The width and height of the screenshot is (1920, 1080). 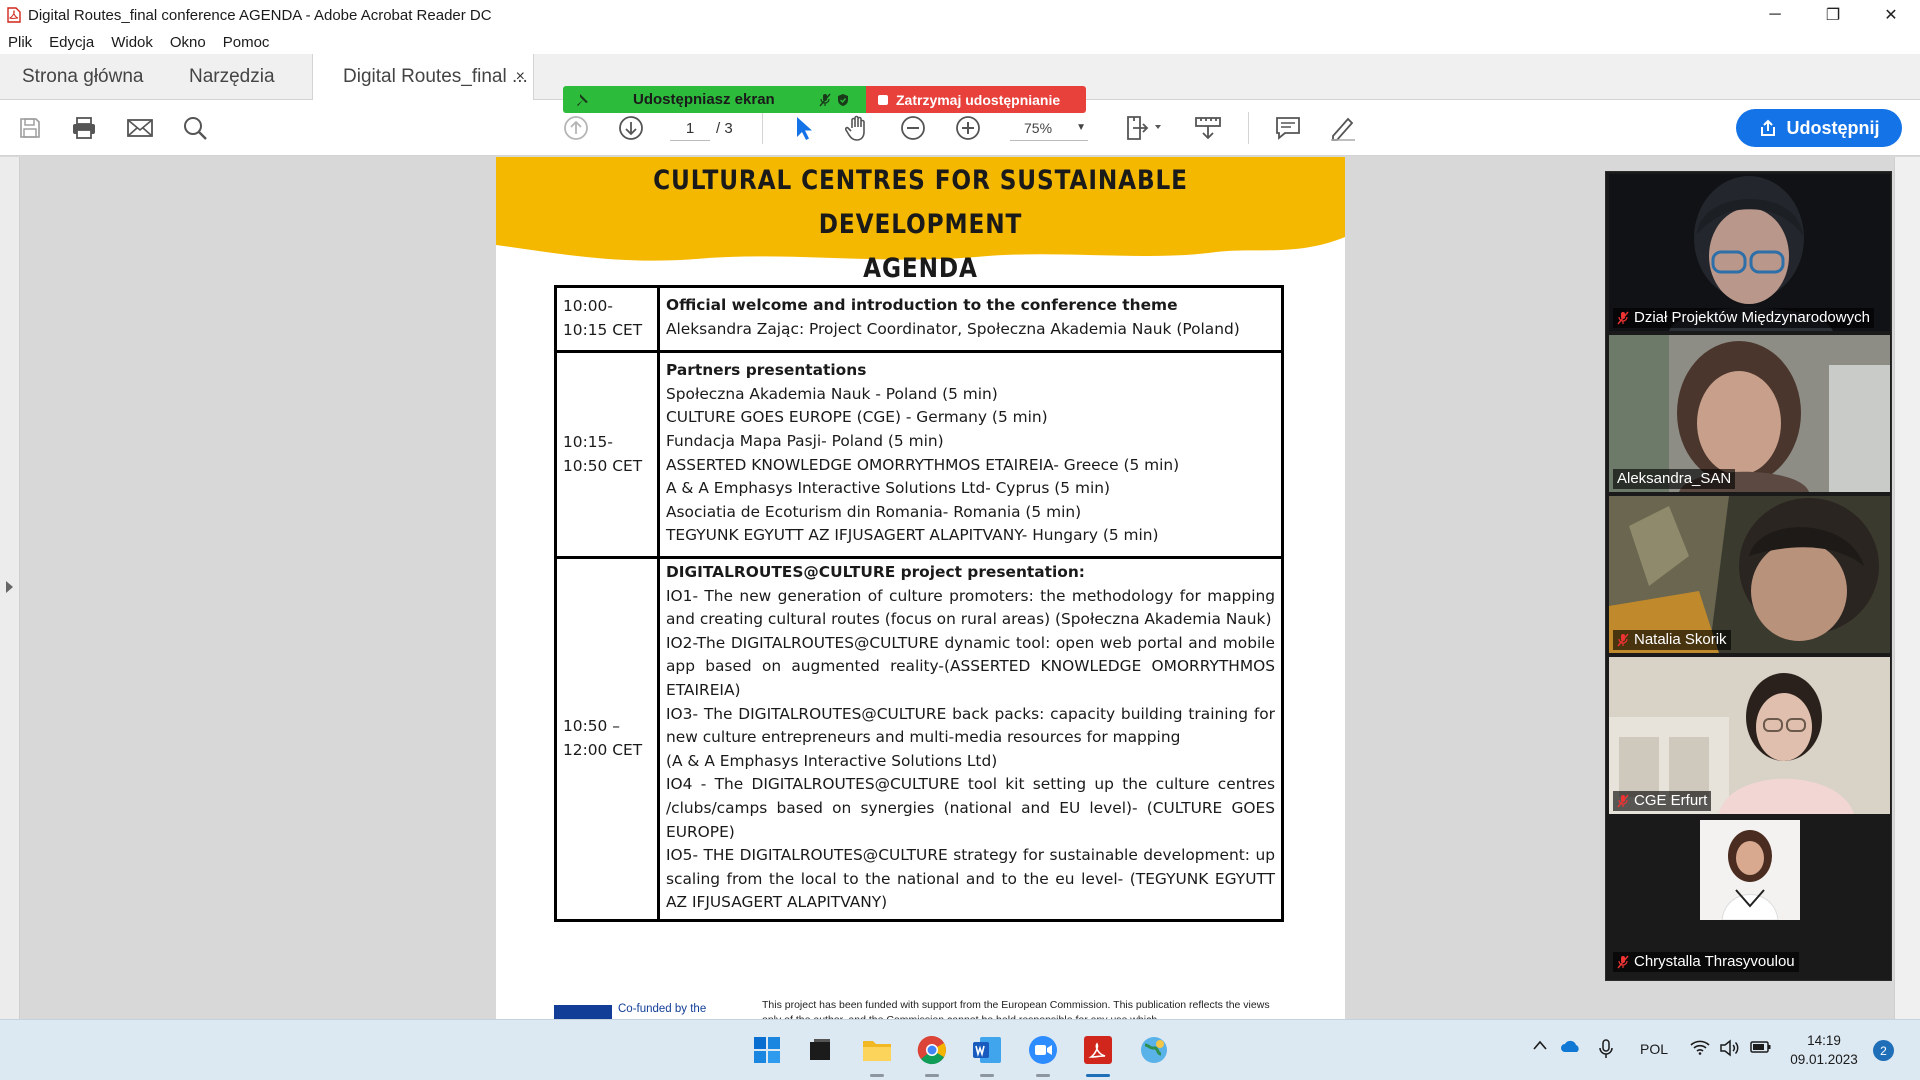 I want to click on volume-icon, so click(x=1730, y=1048).